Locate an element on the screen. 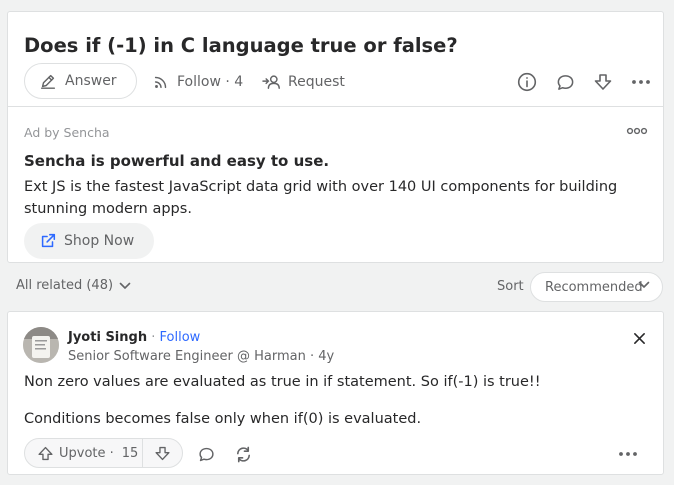 This screenshot has width=674, height=485. author-line: Jyoti Singh · Follow is located at coordinates (134, 337).